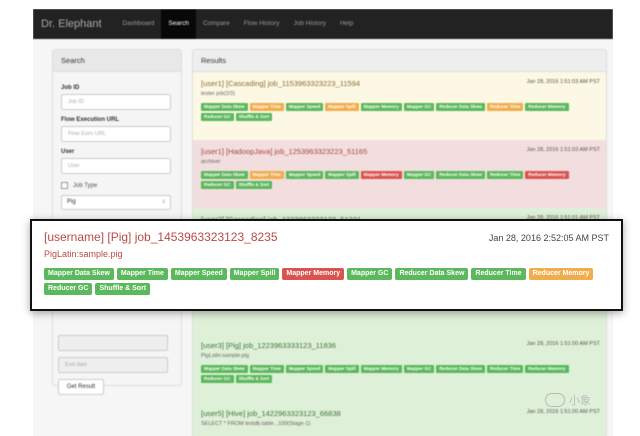 This screenshot has width=640, height=436. I want to click on job-type-select: Pig ↕, so click(116, 202).